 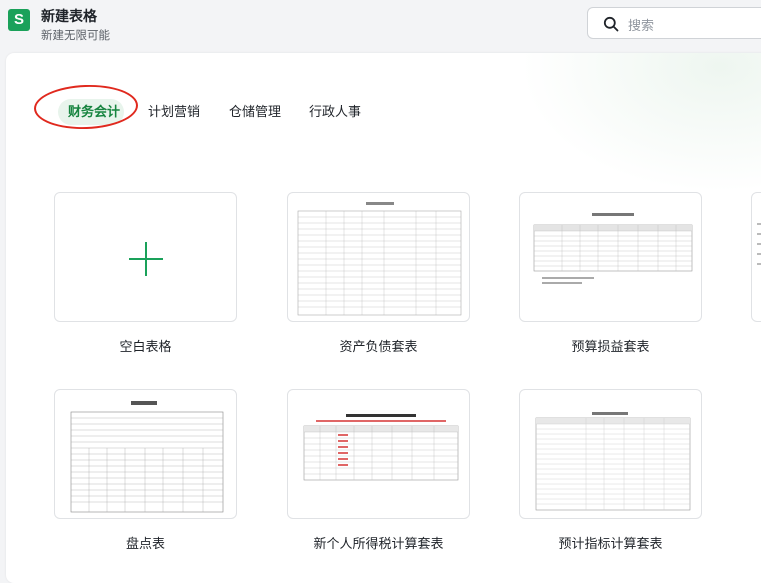 I want to click on tab-planning-marketing: 计划营销, so click(x=174, y=113).